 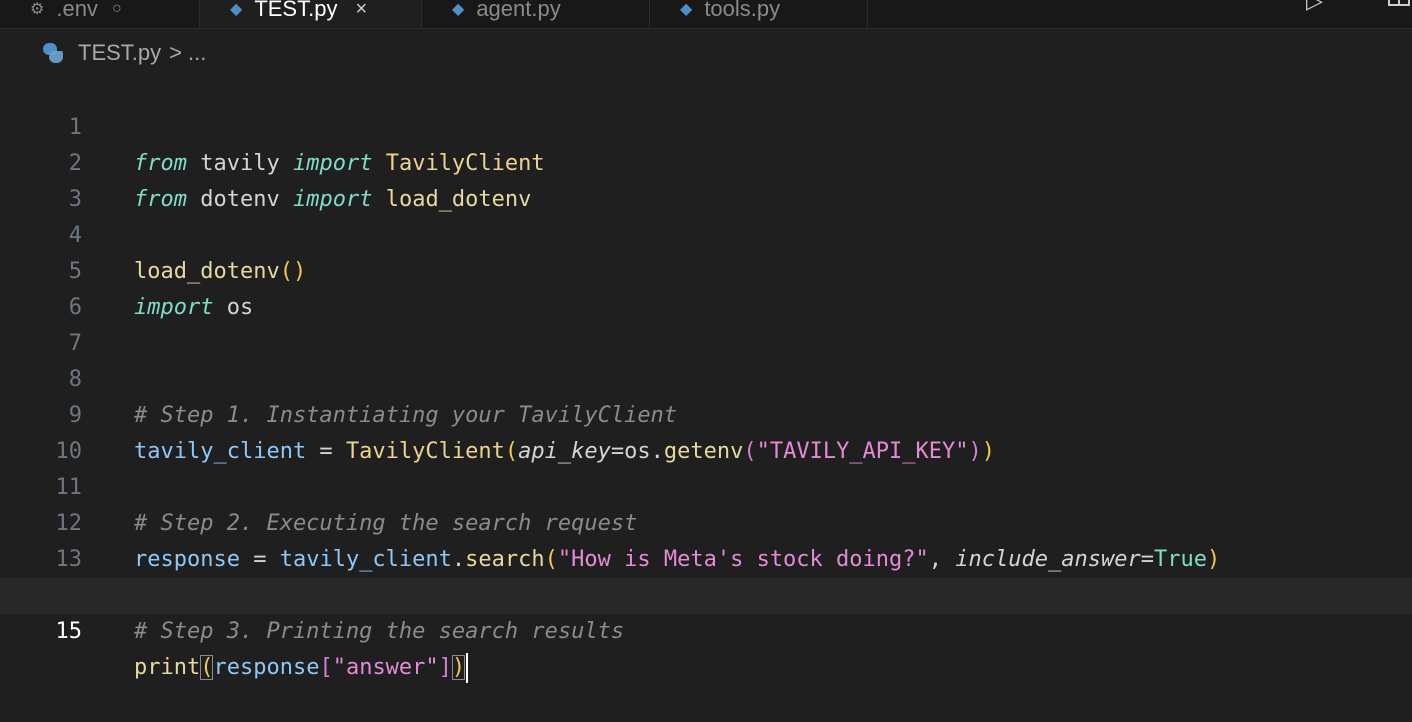 I want to click on code-line: 4 load_dotenv(), so click(x=706, y=233).